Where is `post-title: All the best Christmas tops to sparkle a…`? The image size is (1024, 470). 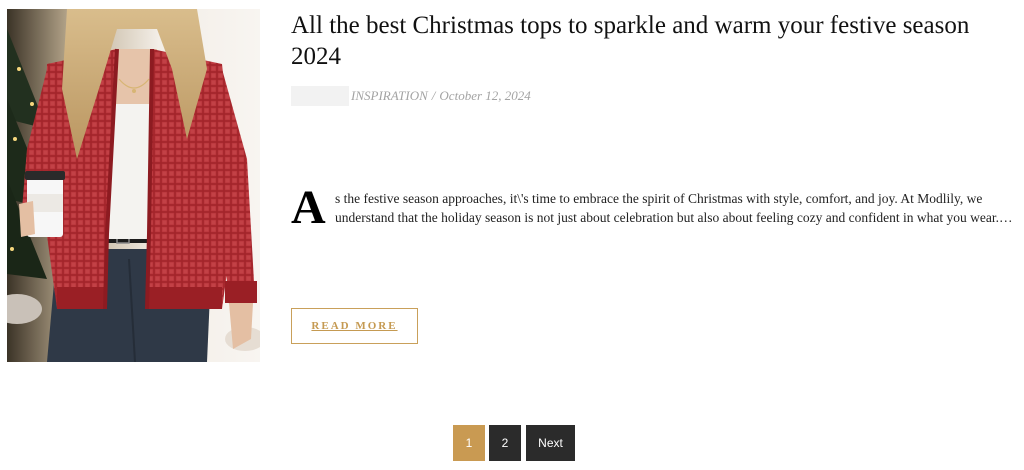 post-title: All the best Christmas tops to sparkle a… is located at coordinates (641, 41).